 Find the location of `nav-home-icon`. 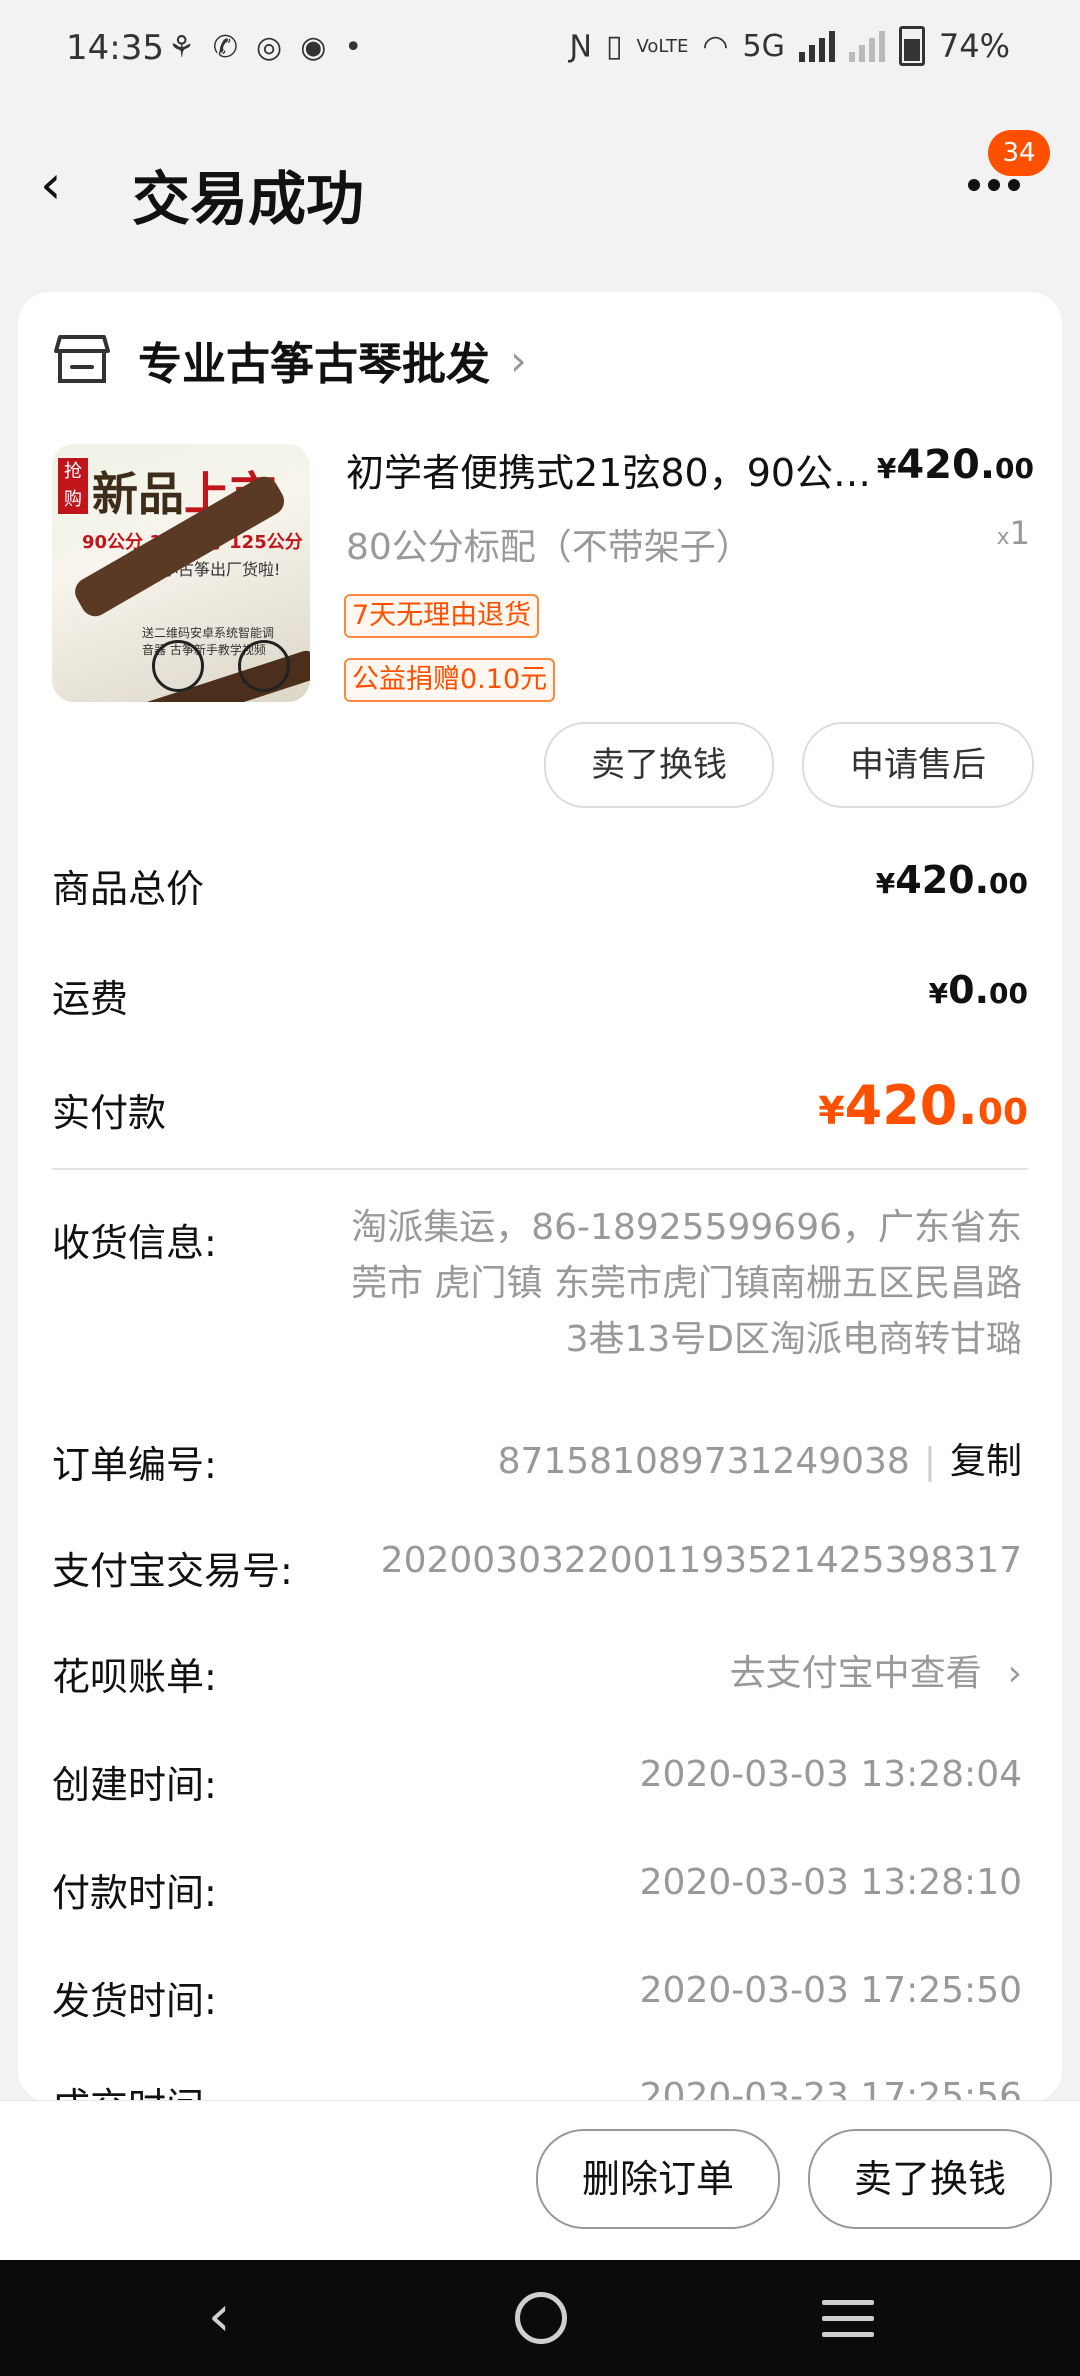

nav-home-icon is located at coordinates (541, 2318).